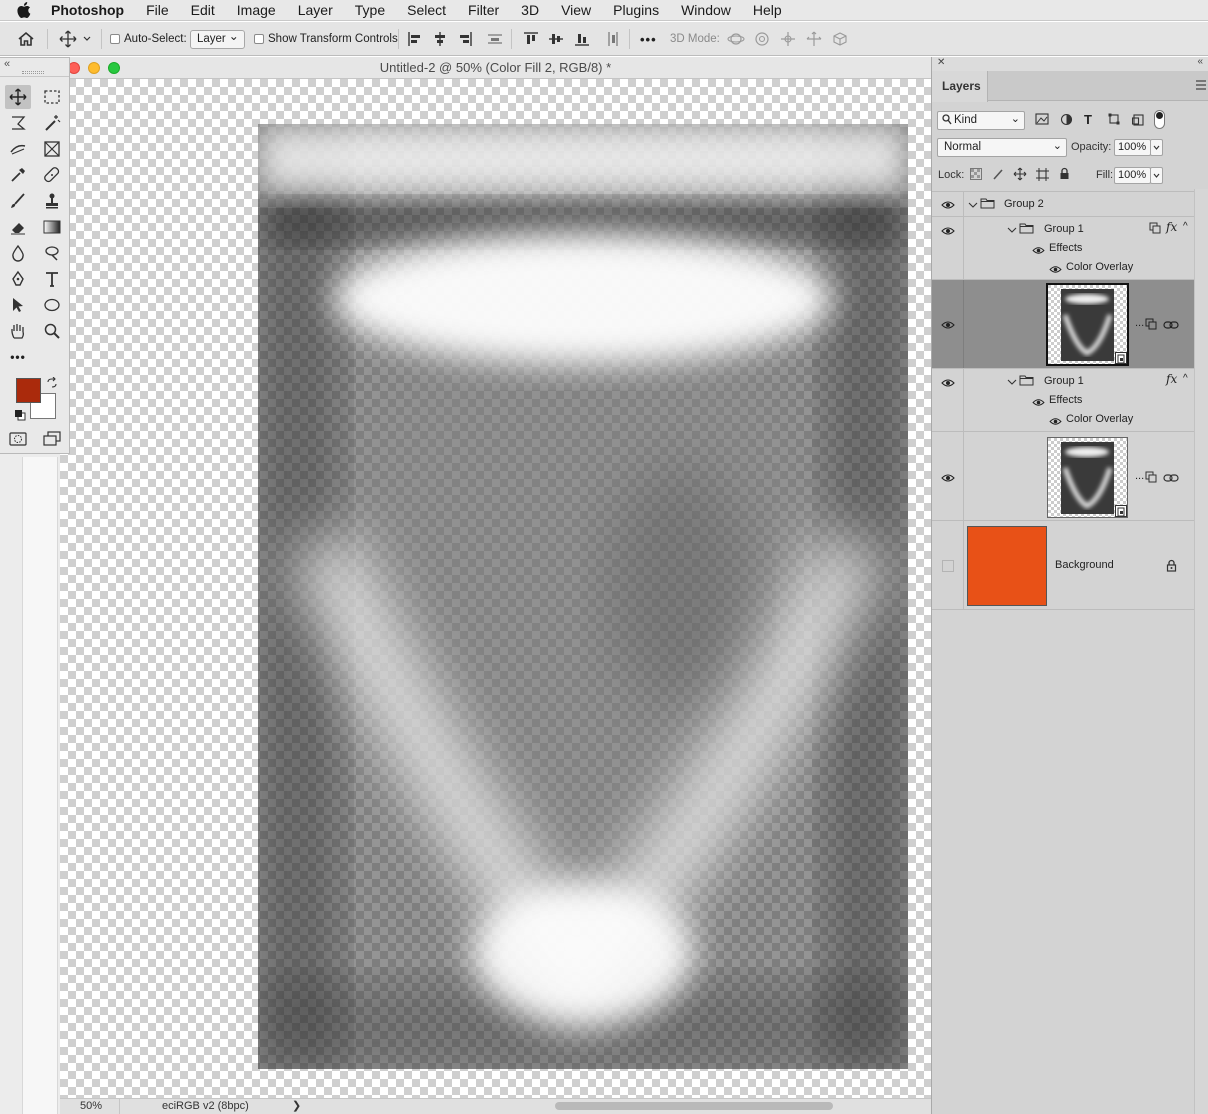  What do you see at coordinates (18, 253) in the screenshot?
I see `blur-tool-icon` at bounding box center [18, 253].